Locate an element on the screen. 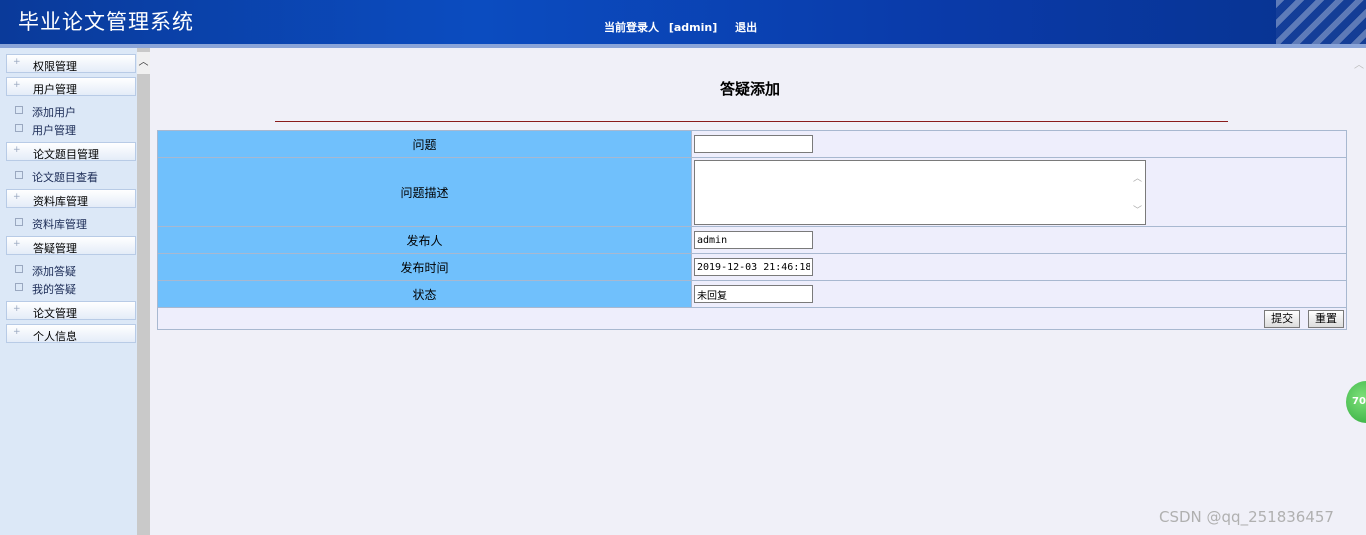  field-value-status is located at coordinates (1019, 294).